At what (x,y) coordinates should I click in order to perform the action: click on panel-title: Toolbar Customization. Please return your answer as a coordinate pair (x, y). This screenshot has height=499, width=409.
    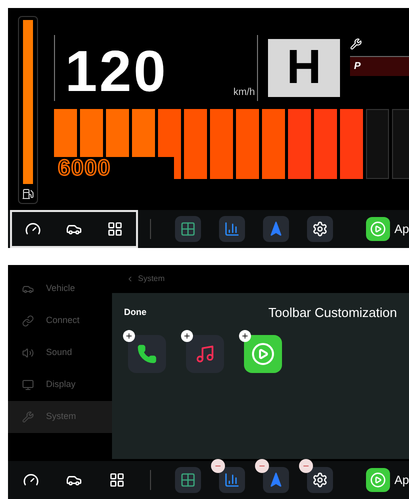
    Looking at the image, I should click on (332, 313).